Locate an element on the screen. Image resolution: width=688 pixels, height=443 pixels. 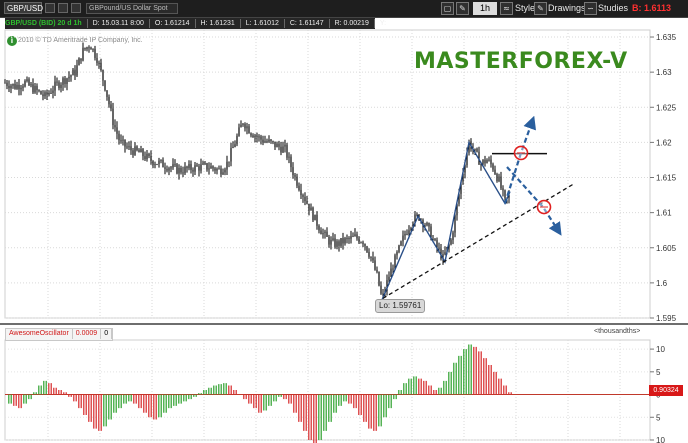
price-tick-label: 1.625 is located at coordinates (666, 107).